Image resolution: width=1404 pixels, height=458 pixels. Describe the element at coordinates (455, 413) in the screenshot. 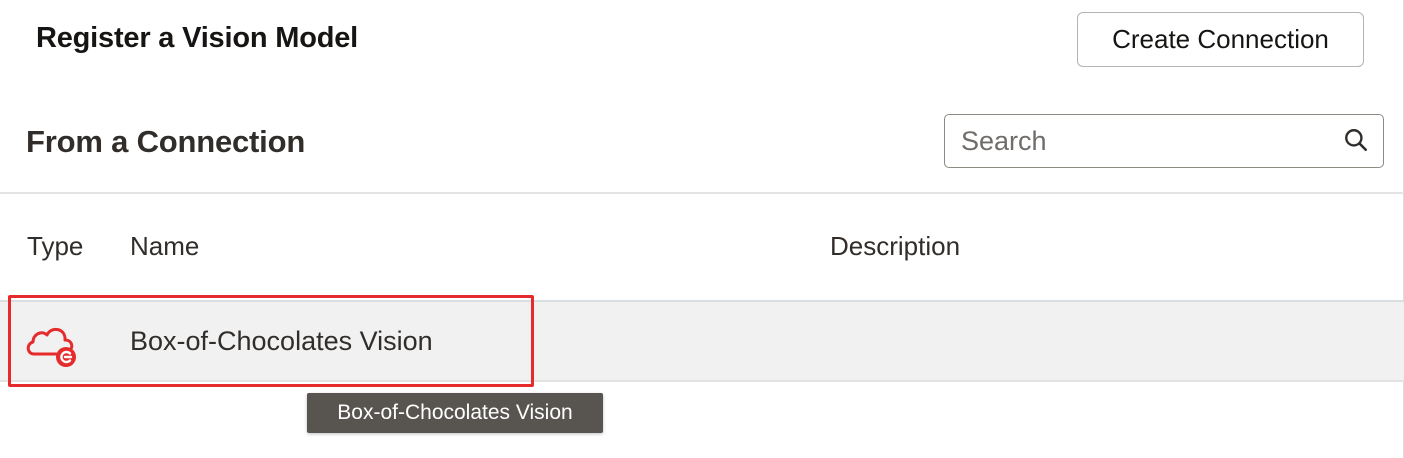

I see `tooltip: Box-of-Chocolates Vision` at that location.